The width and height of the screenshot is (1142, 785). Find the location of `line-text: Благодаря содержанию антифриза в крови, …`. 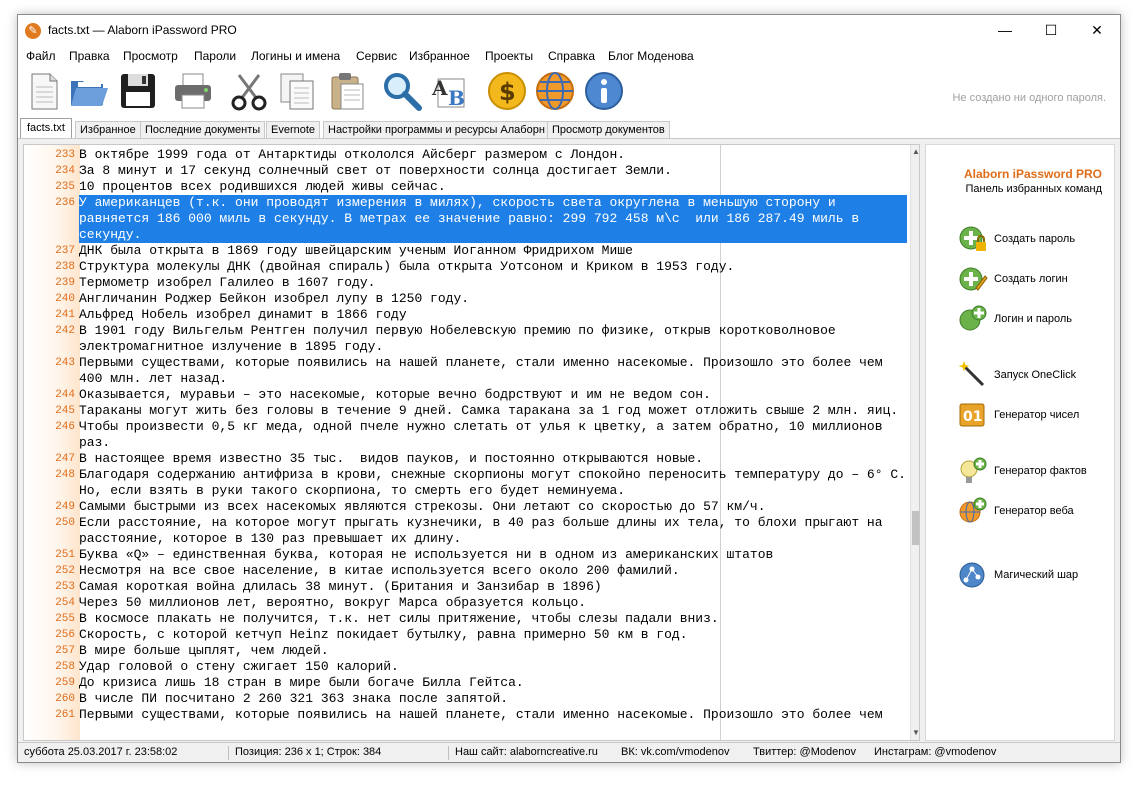

line-text: Благодаря содержанию антифриза в крови, … is located at coordinates (492, 482).